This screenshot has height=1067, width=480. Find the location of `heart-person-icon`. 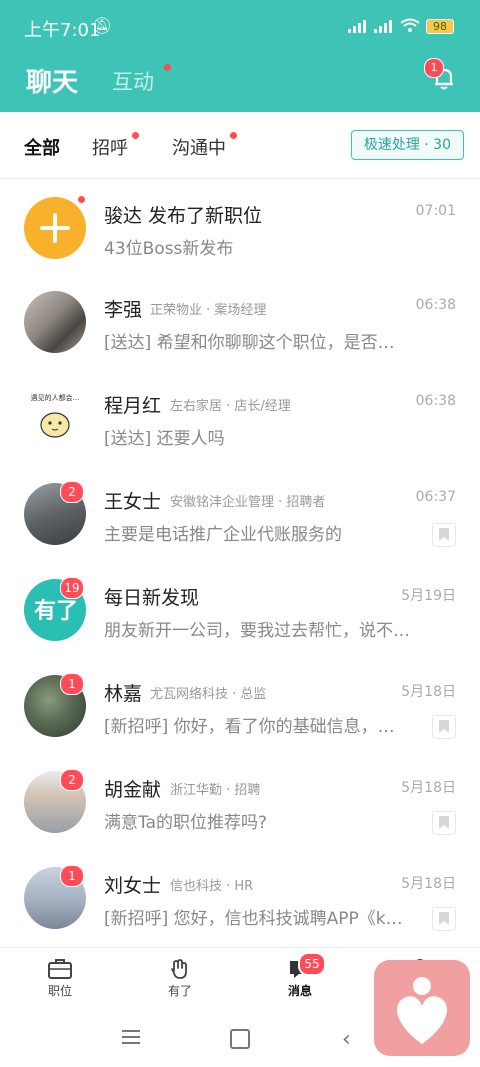

heart-person-icon is located at coordinates (422, 1010).